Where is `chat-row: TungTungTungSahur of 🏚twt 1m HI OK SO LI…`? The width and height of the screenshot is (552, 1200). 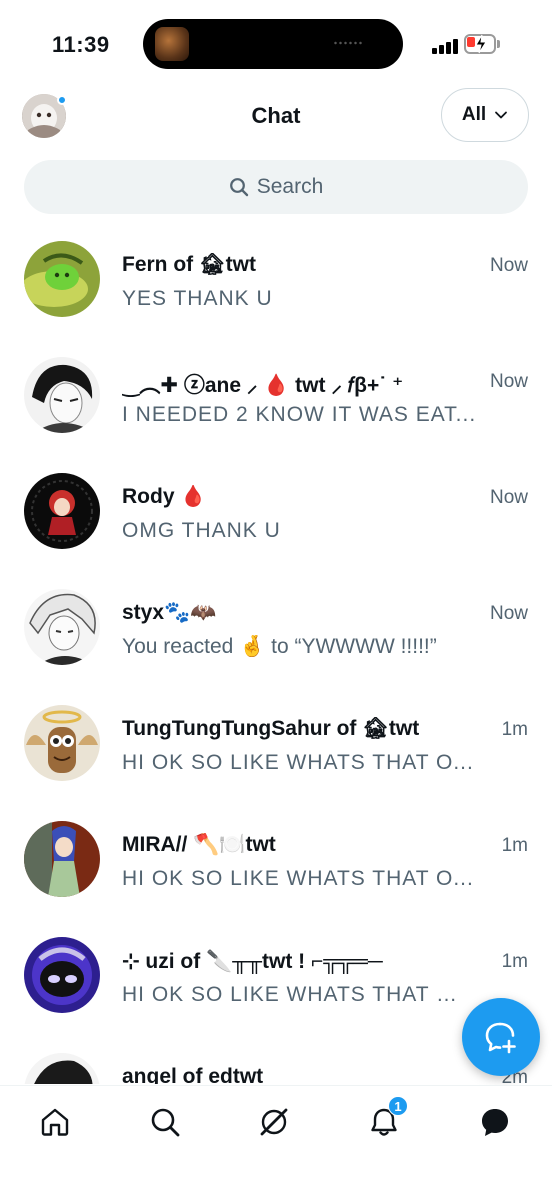 chat-row: TungTungTungSahur of 🏚twt 1m HI OK SO LI… is located at coordinates (276, 744).